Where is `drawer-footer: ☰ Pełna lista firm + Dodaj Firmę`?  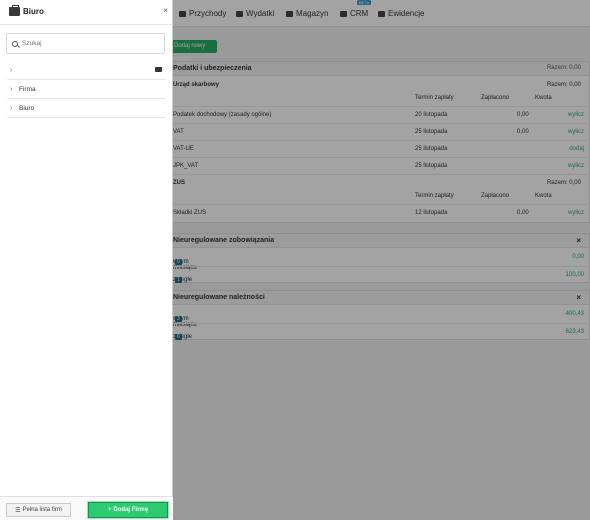
drawer-footer: ☰ Pełna lista firm + Dodaj Firmę is located at coordinates (86, 508).